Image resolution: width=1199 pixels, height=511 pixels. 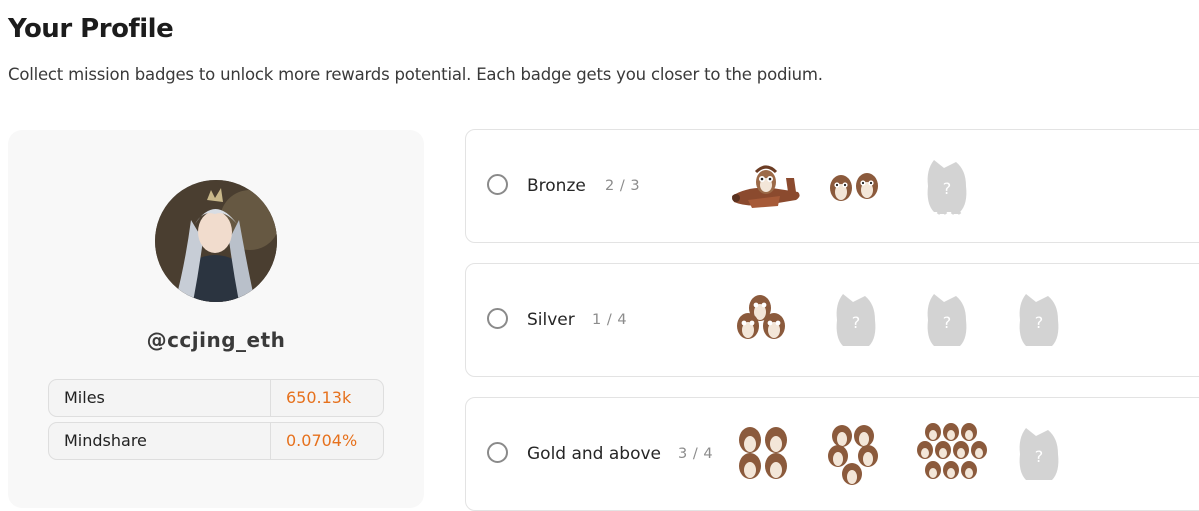 What do you see at coordinates (556, 186) in the screenshot?
I see `tier-name: Bronze` at bounding box center [556, 186].